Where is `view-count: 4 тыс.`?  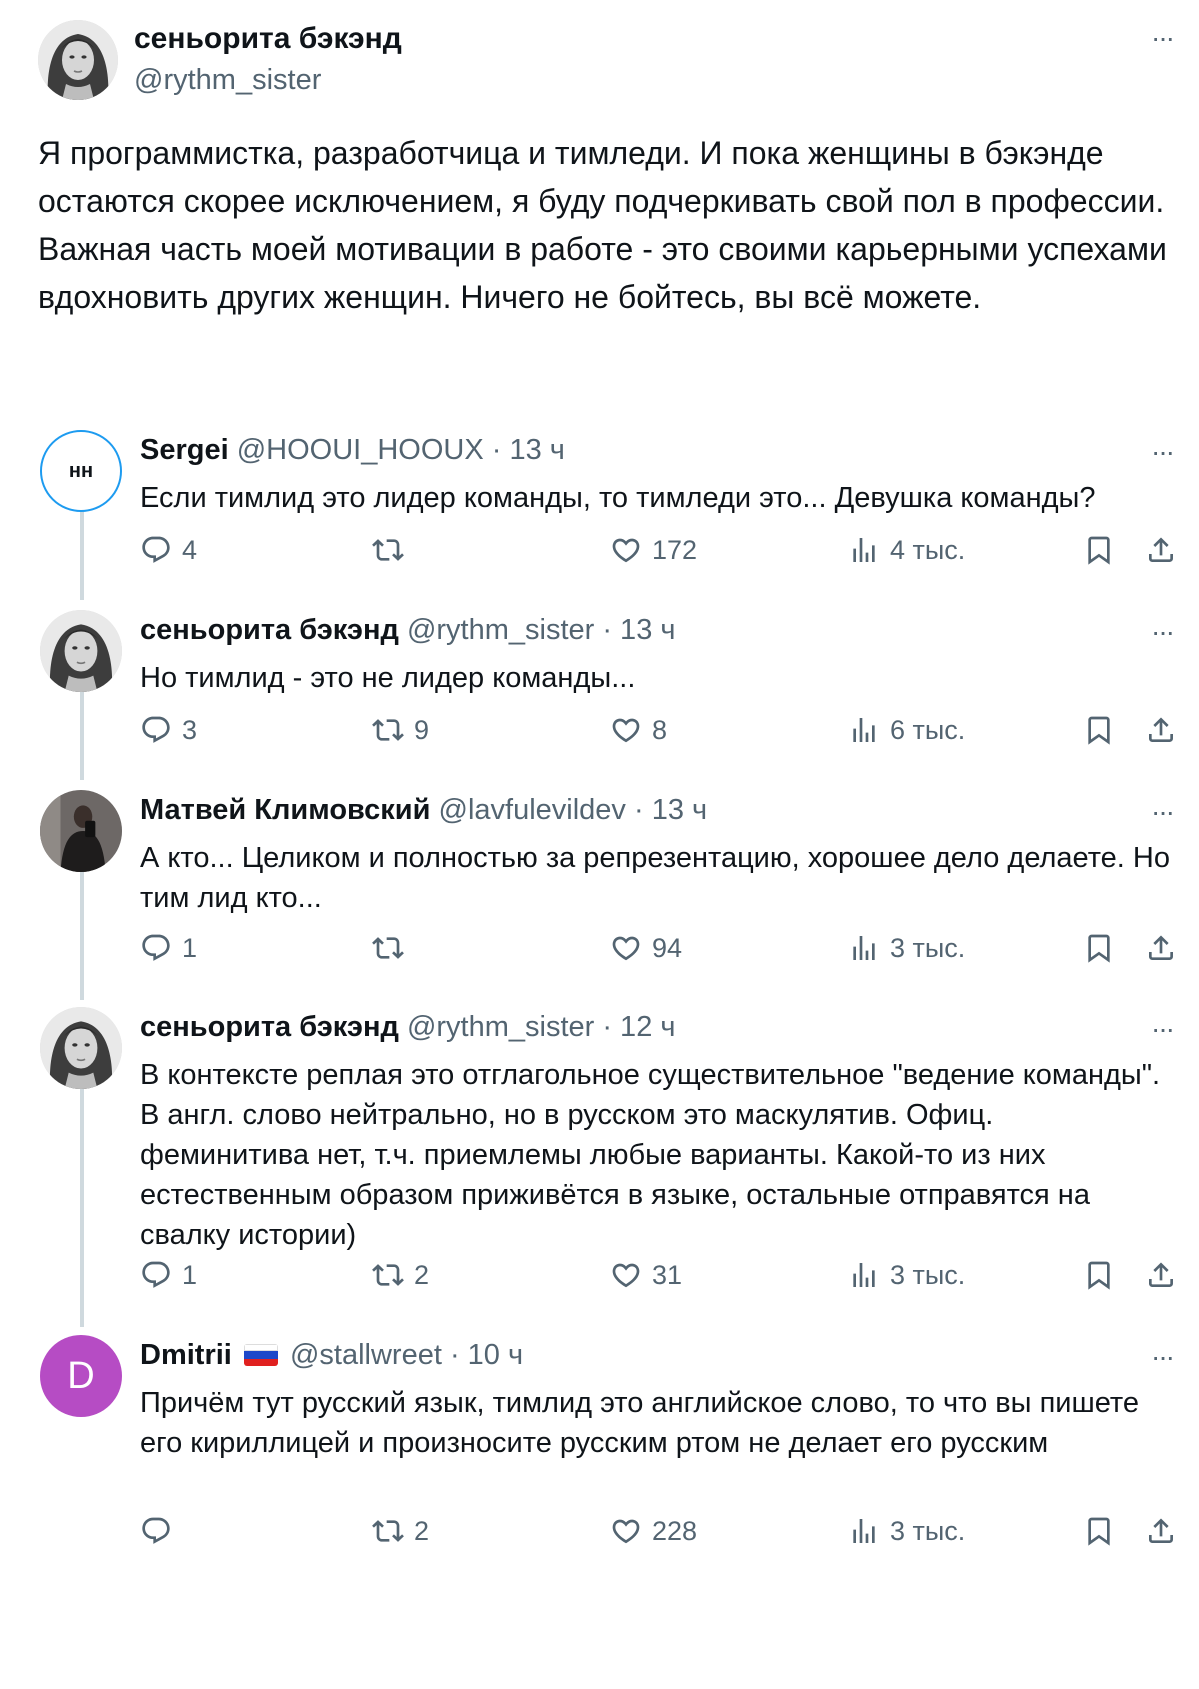 view-count: 4 тыс. is located at coordinates (928, 549).